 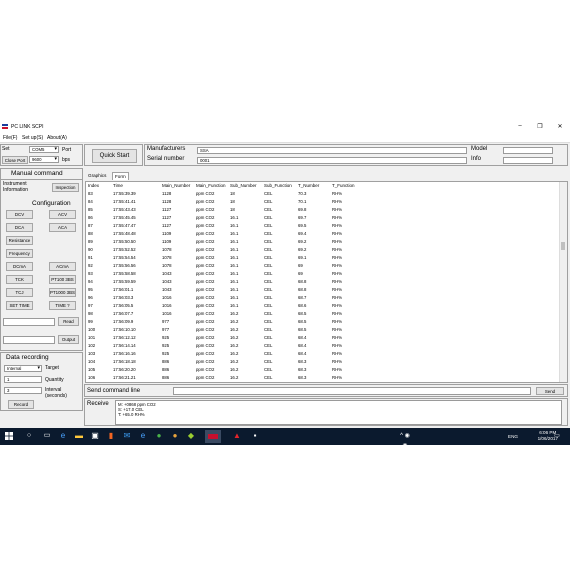 What do you see at coordinates (540, 126) in the screenshot?
I see `maximize-button: ❐` at bounding box center [540, 126].